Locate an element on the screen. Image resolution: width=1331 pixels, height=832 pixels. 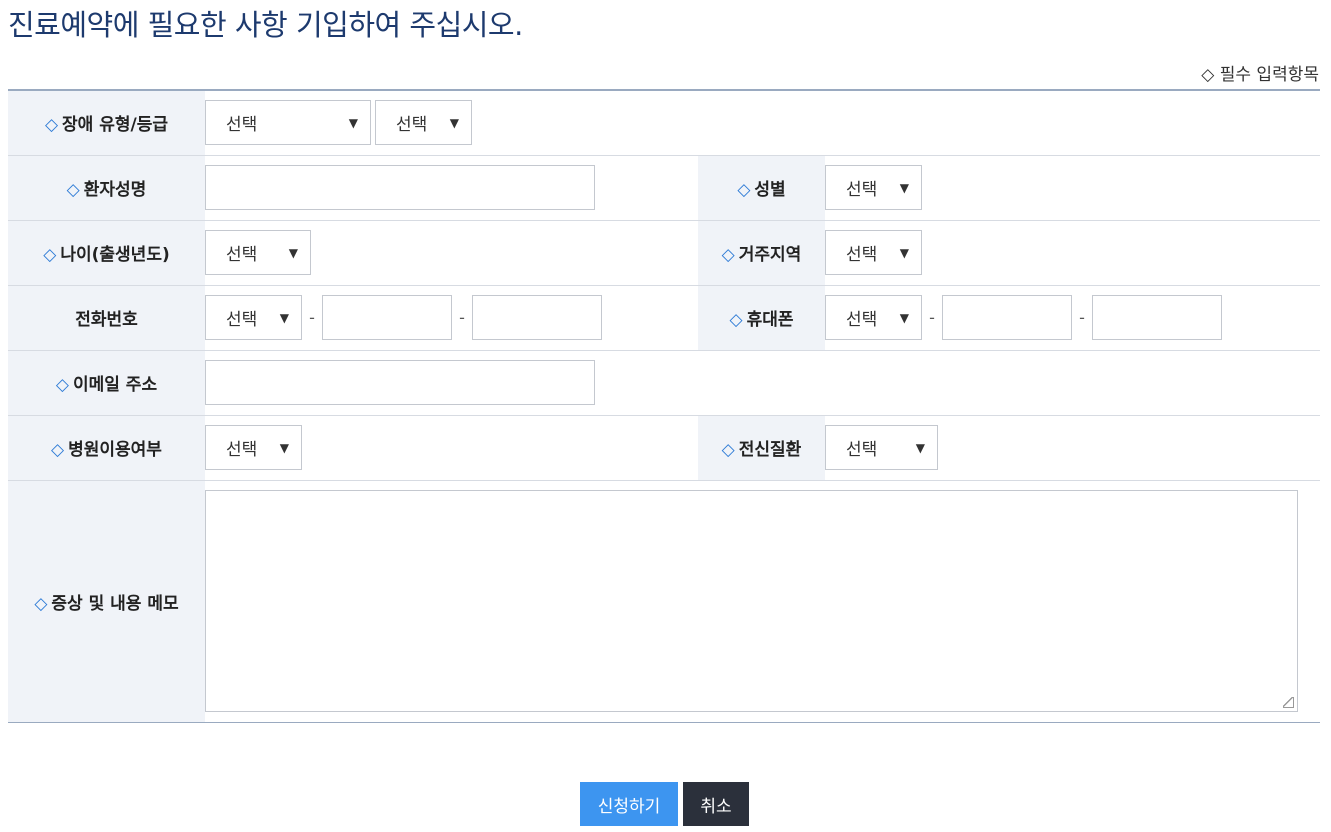
label-patient-name: ◇ 환자성명 is located at coordinates (106, 188).